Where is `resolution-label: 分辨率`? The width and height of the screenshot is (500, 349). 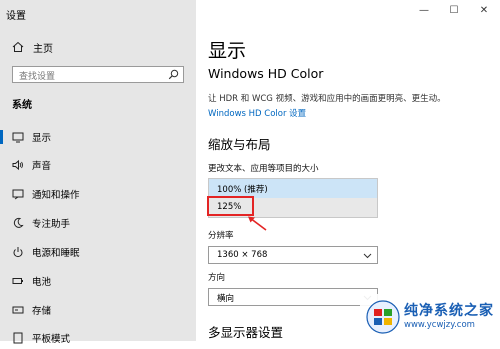
resolution-label: 分辨率 is located at coordinates (221, 236).